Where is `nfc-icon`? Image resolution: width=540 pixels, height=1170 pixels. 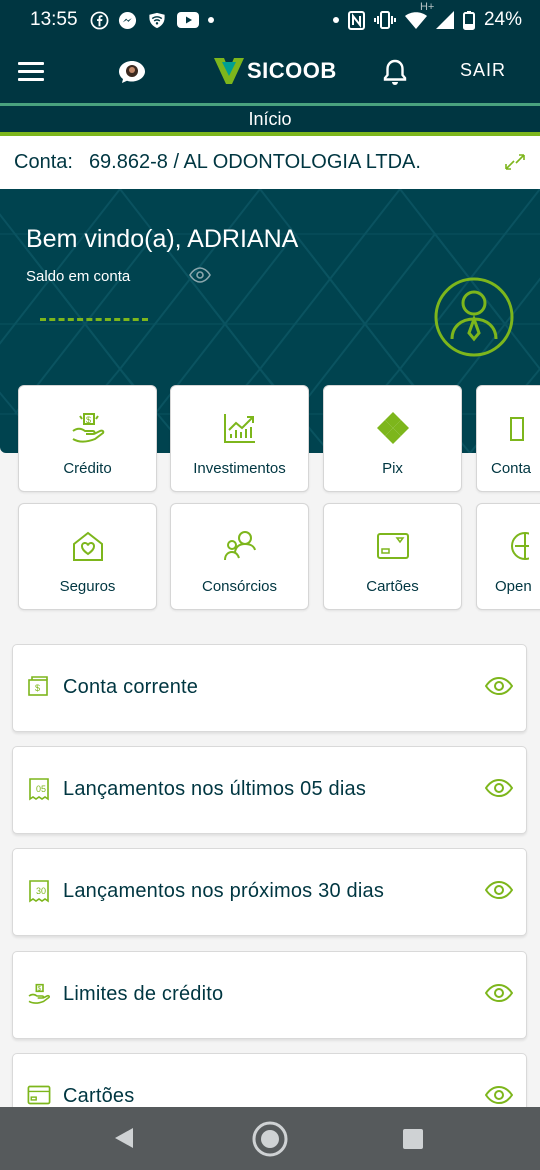 nfc-icon is located at coordinates (356, 20).